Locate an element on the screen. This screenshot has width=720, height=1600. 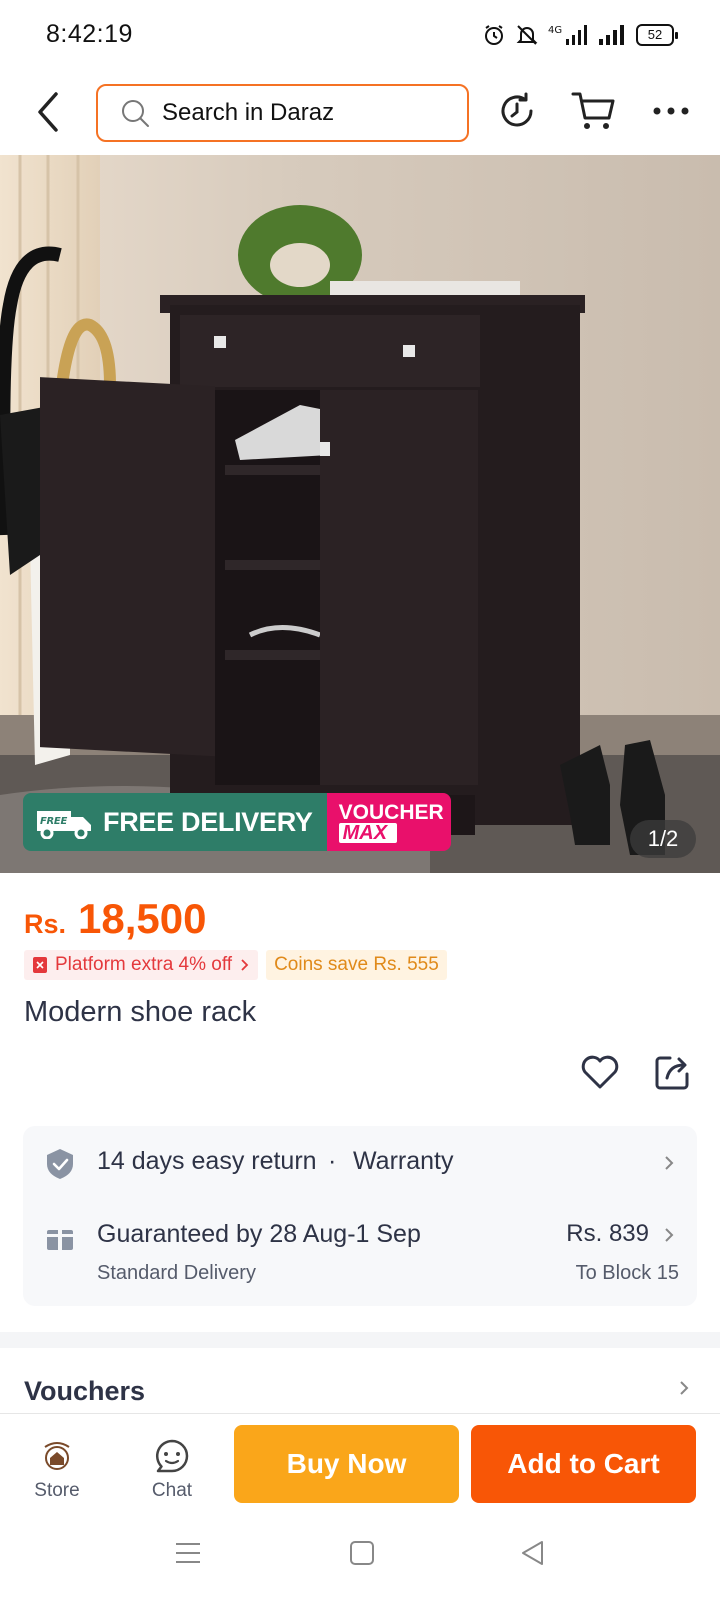
voucher-max-badge: VOUCHER MAX is located at coordinates (388, 822).